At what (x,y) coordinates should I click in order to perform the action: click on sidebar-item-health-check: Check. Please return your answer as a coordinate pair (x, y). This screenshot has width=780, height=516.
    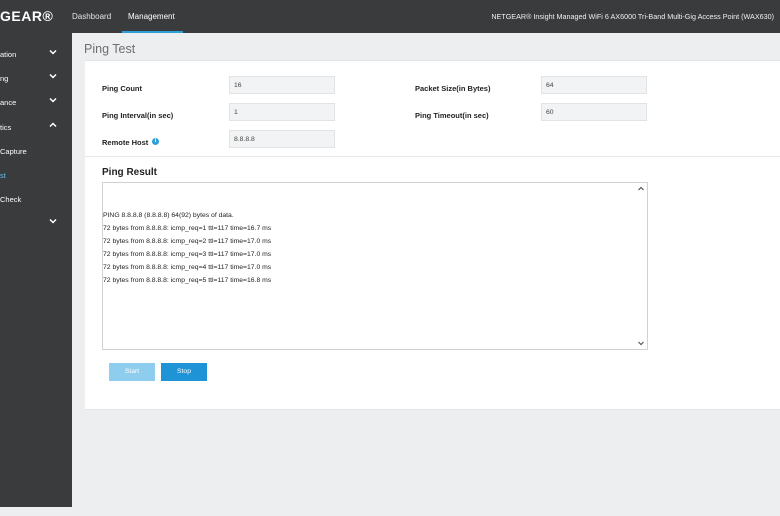
    Looking at the image, I should click on (36, 200).